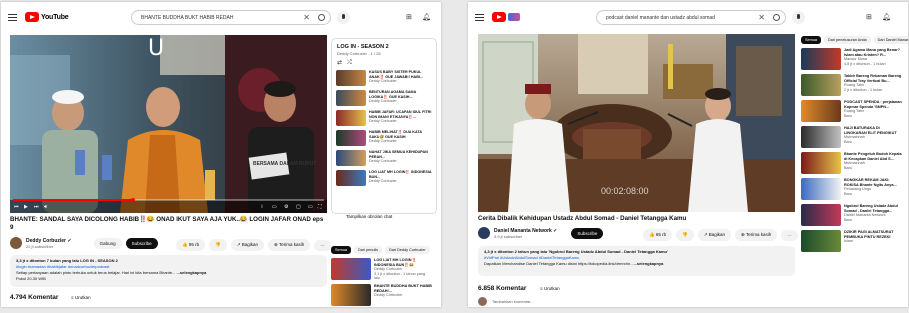 The width and height of the screenshot is (909, 313). Describe the element at coordinates (339, 63) in the screenshot. I see `loop-icon: ⇄` at that location.